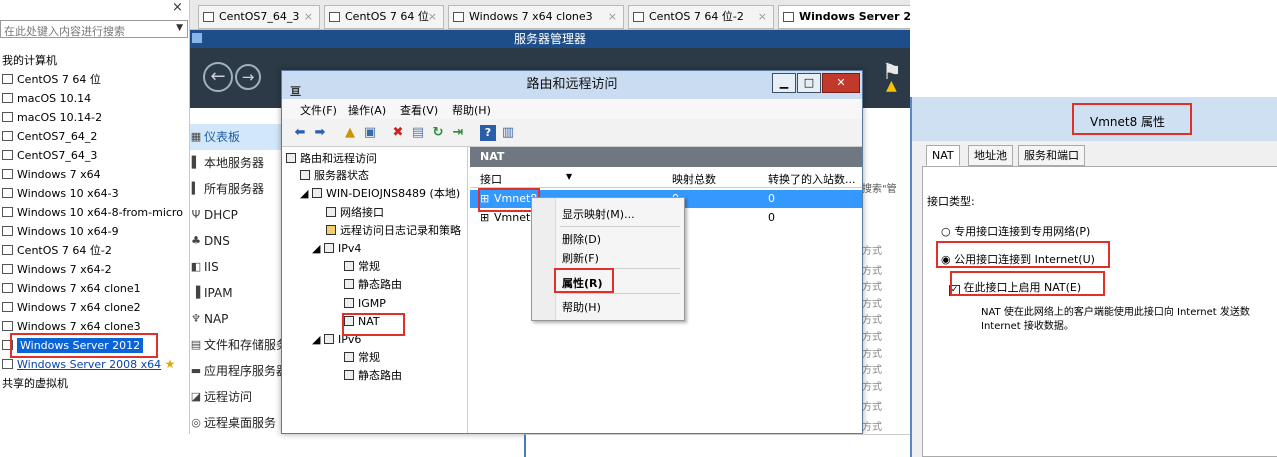 The width and height of the screenshot is (1277, 457). Describe the element at coordinates (331, 230) in the screenshot. I see `folder-icon` at that location.